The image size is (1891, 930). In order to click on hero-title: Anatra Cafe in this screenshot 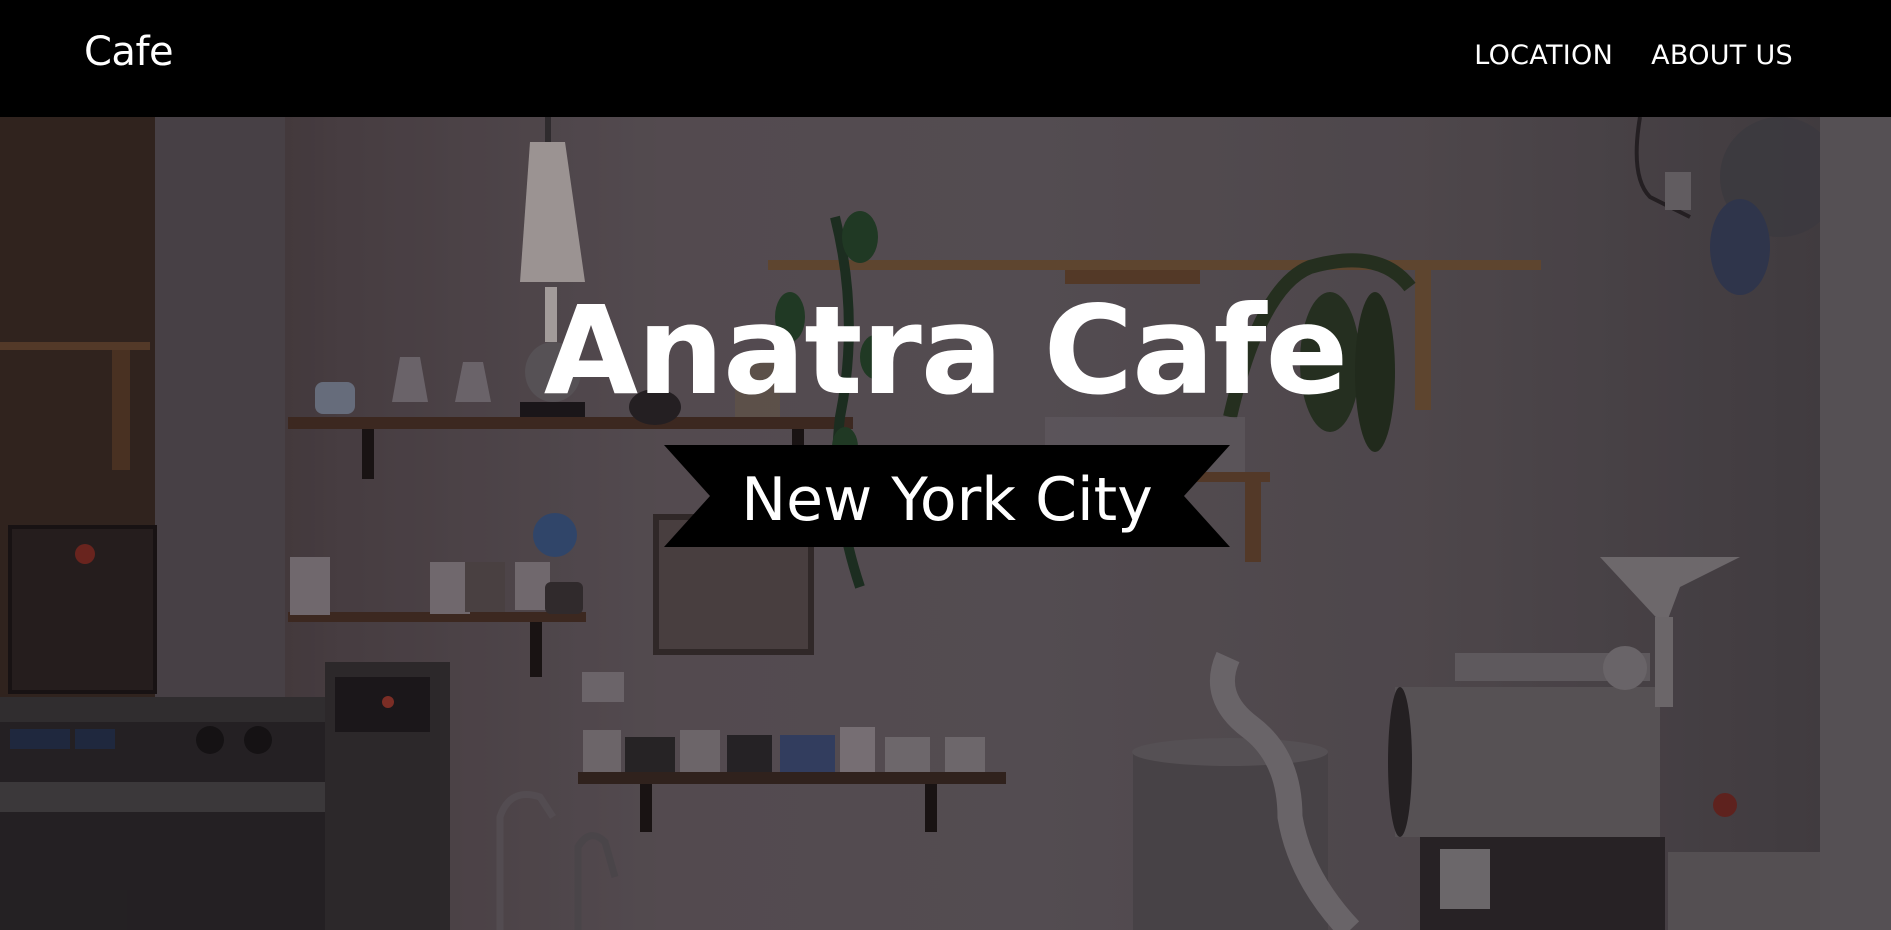, I will do `click(946, 351)`.